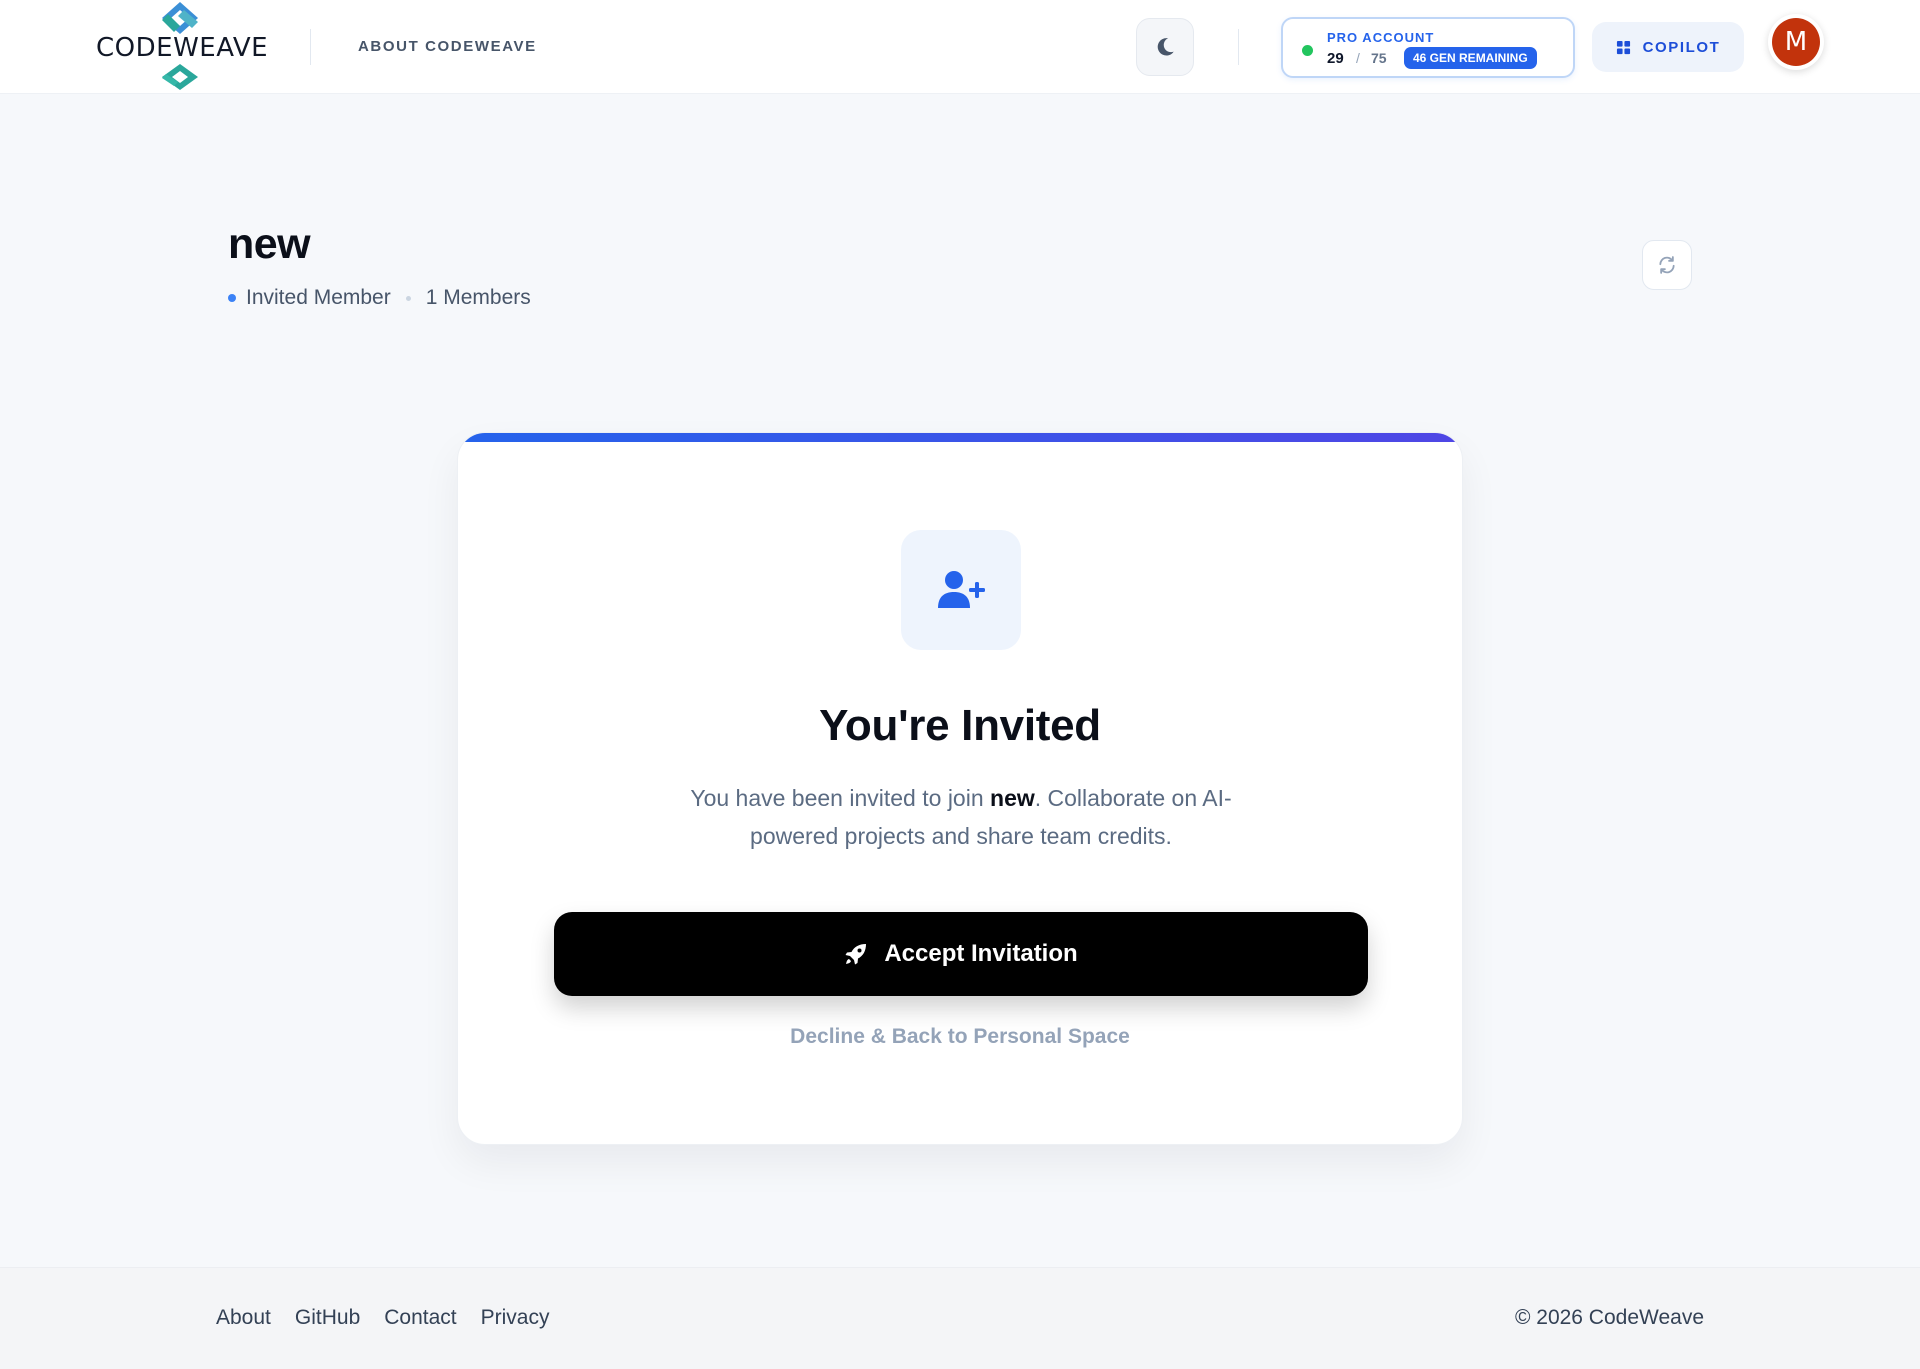 This screenshot has height=1369, width=1920. Describe the element at coordinates (960, 437) in the screenshot. I see `card-accent-bar` at that location.